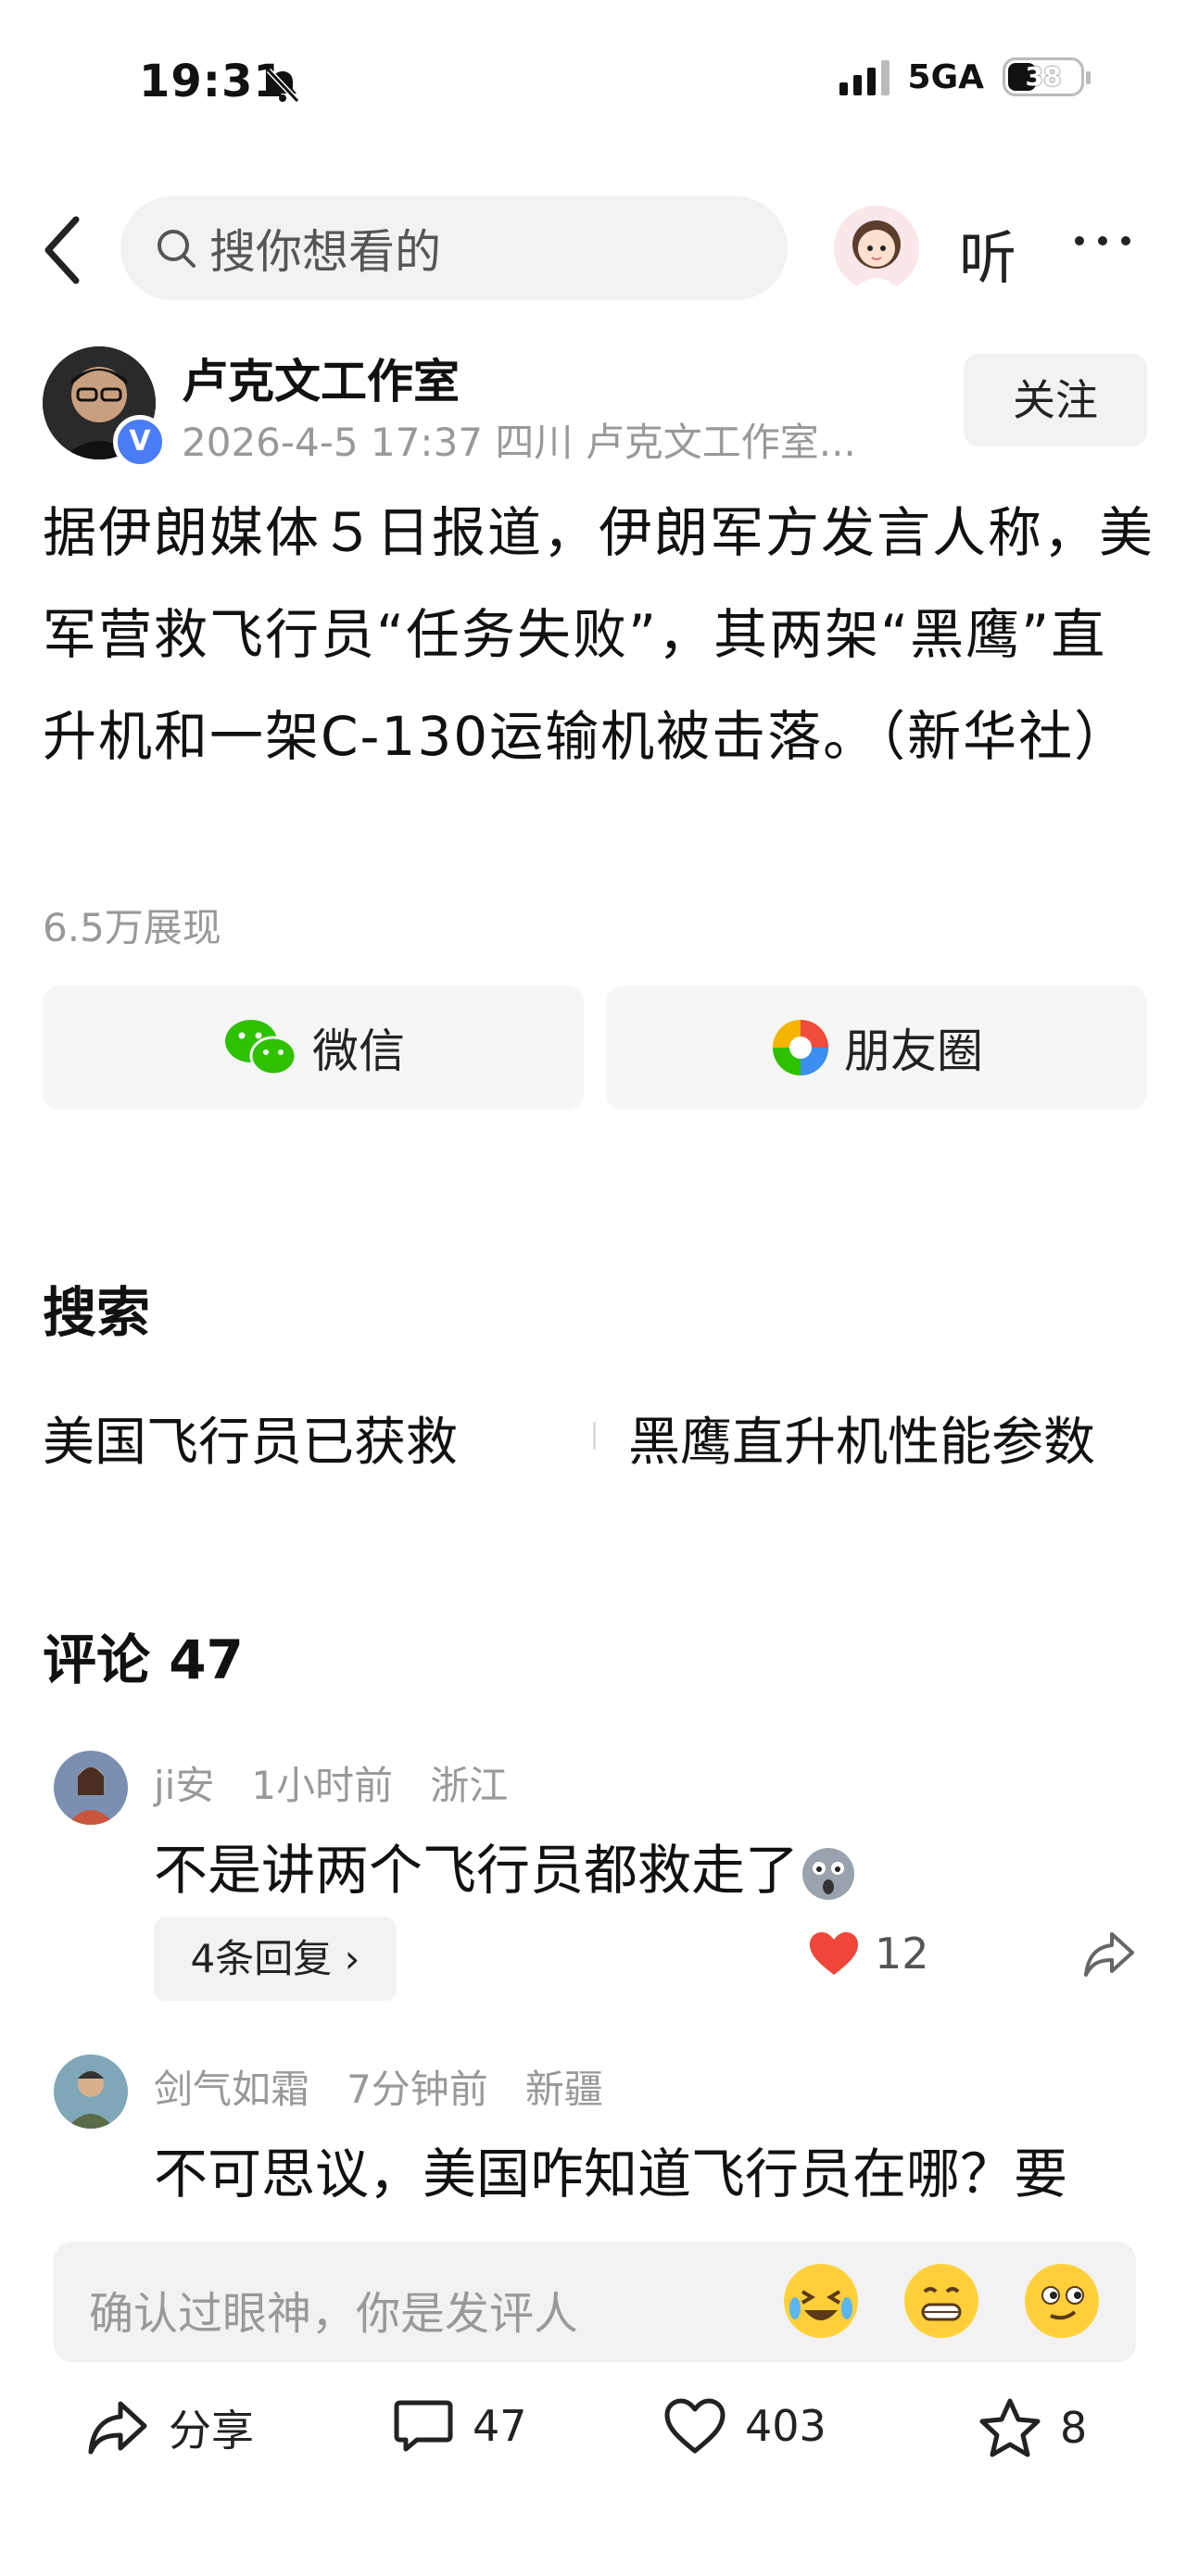 This screenshot has width=1186, height=2576. I want to click on divider, so click(594, 1436).